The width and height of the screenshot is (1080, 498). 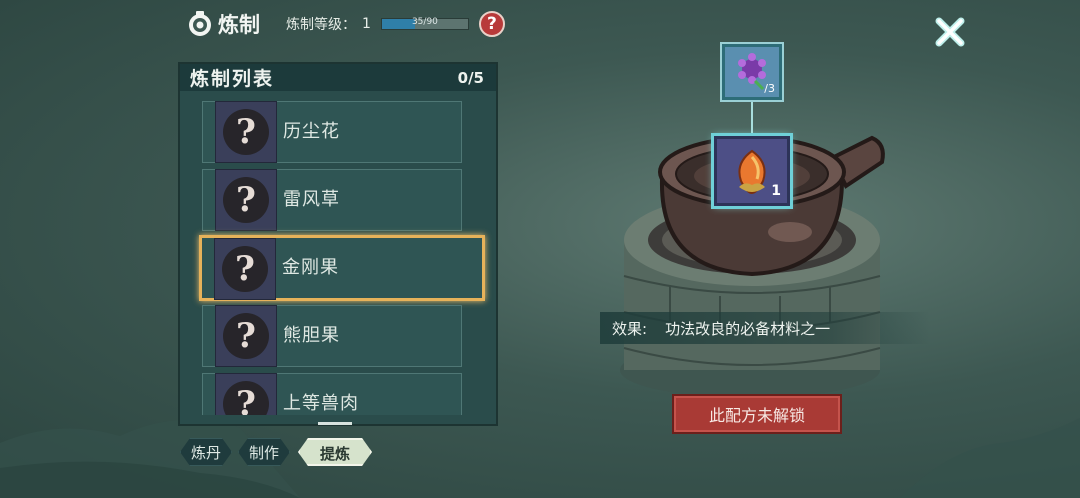 What do you see at coordinates (769, 88) in the screenshot?
I see `ingredient-count: /3` at bounding box center [769, 88].